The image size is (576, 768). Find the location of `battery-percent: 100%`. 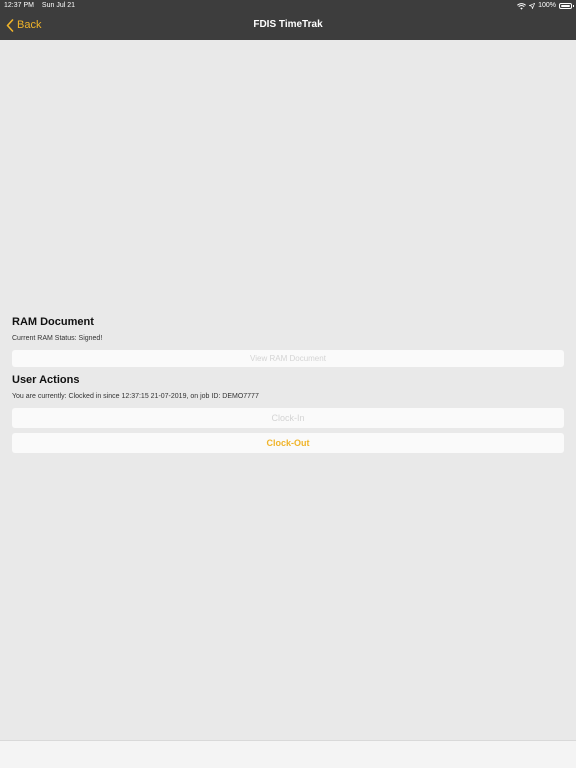

battery-percent: 100% is located at coordinates (547, 5).